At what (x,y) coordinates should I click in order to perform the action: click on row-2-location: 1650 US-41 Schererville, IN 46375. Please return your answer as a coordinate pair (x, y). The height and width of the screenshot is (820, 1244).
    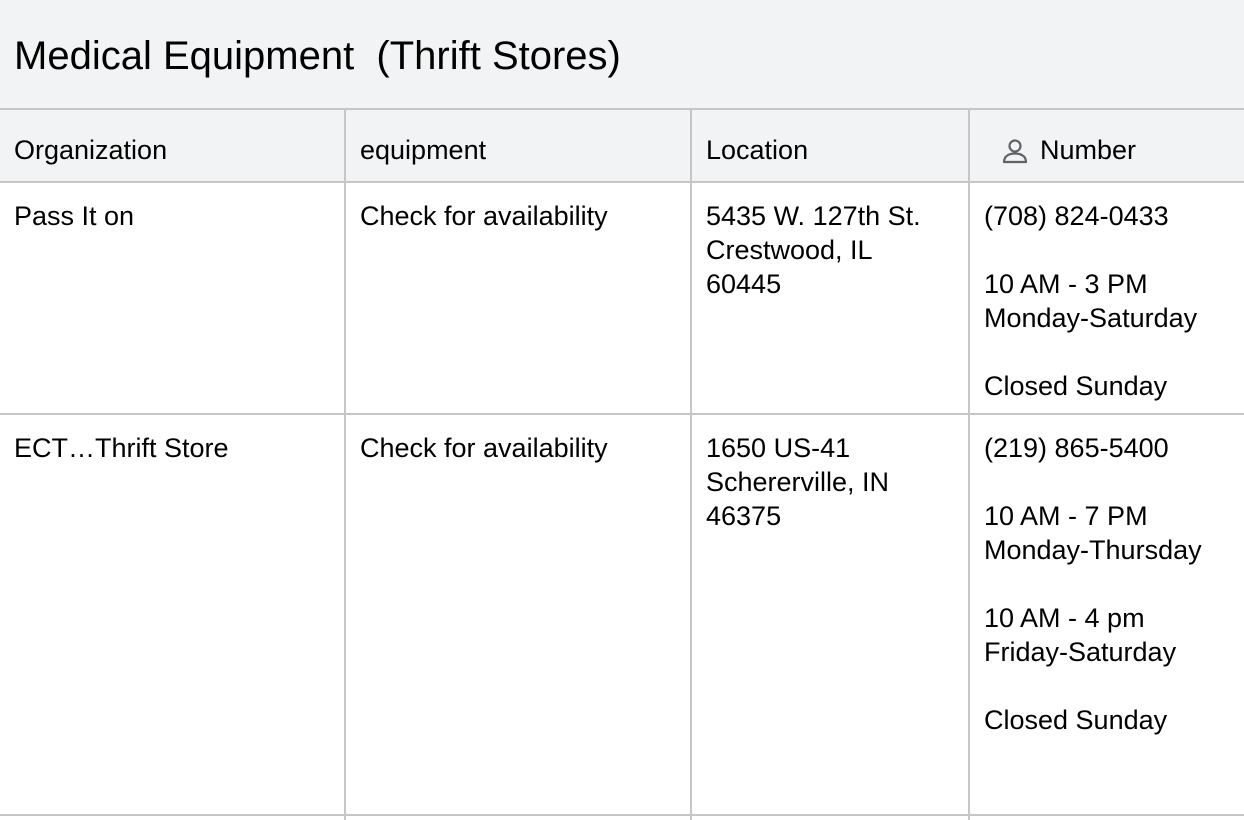
    Looking at the image, I should click on (833, 482).